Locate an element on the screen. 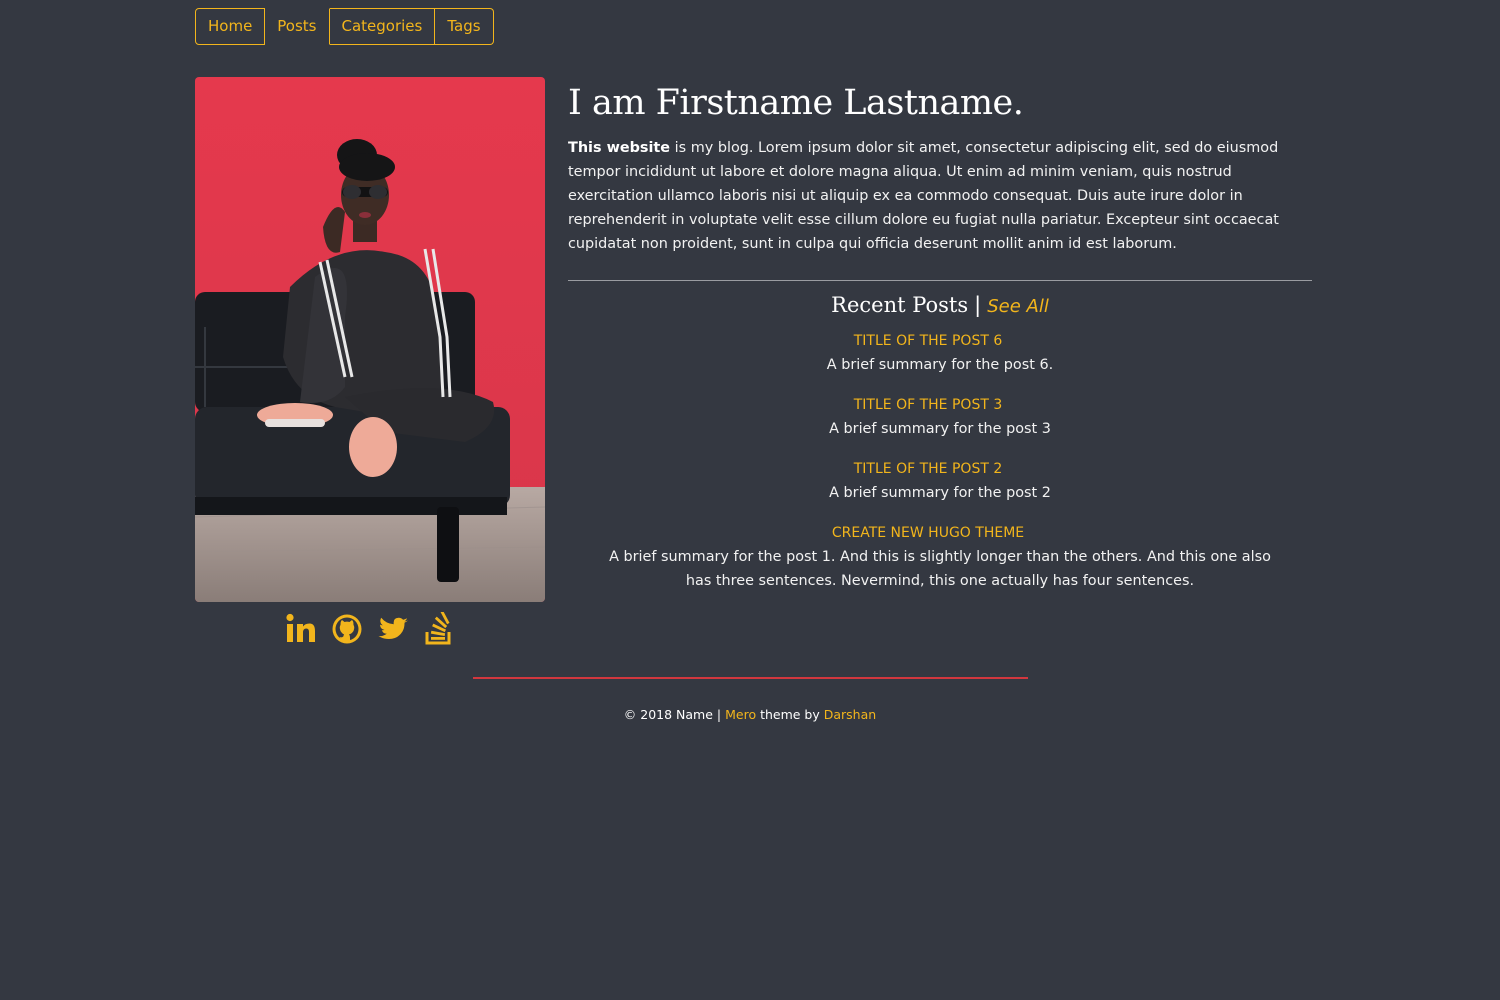  post-title-link: Title of the post 6 is located at coordinates (928, 341).